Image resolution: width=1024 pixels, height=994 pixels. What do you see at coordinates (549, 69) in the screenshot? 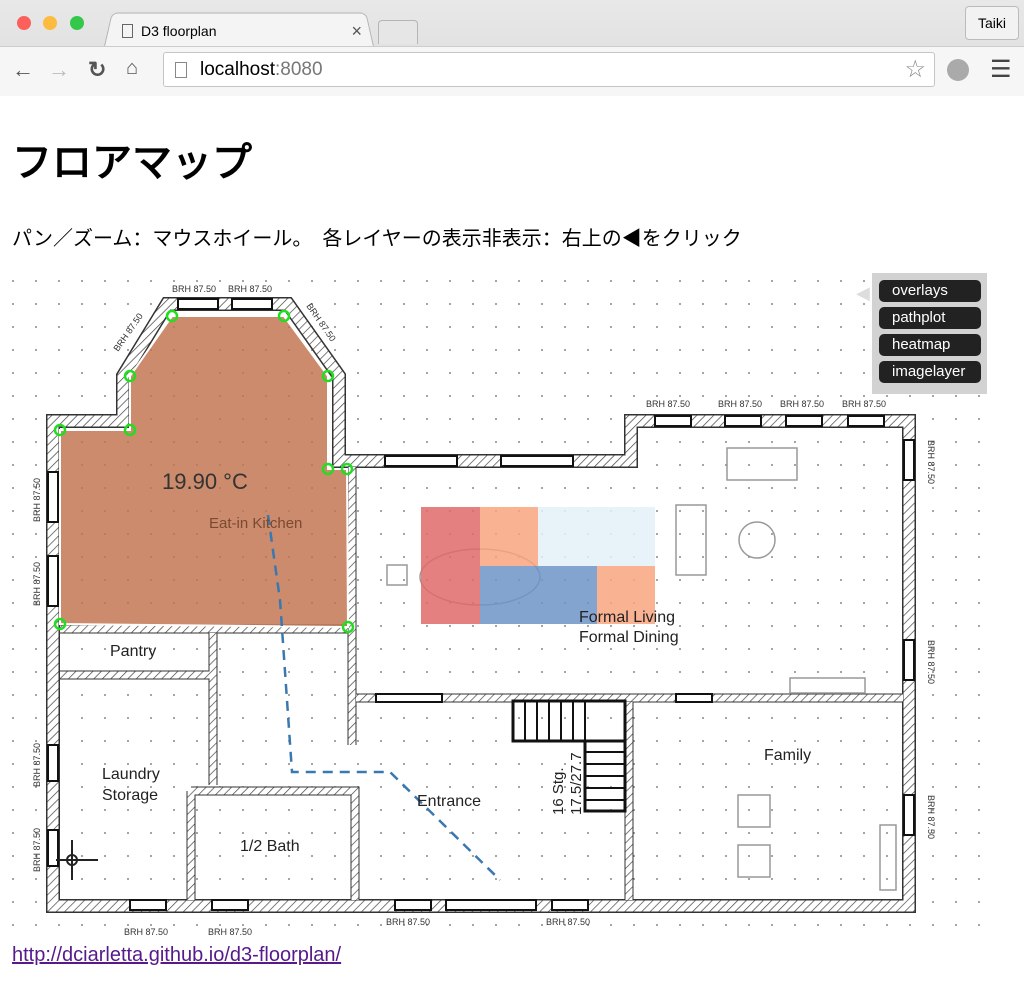
I see `address-bar: localhost:8080 ☆` at bounding box center [549, 69].